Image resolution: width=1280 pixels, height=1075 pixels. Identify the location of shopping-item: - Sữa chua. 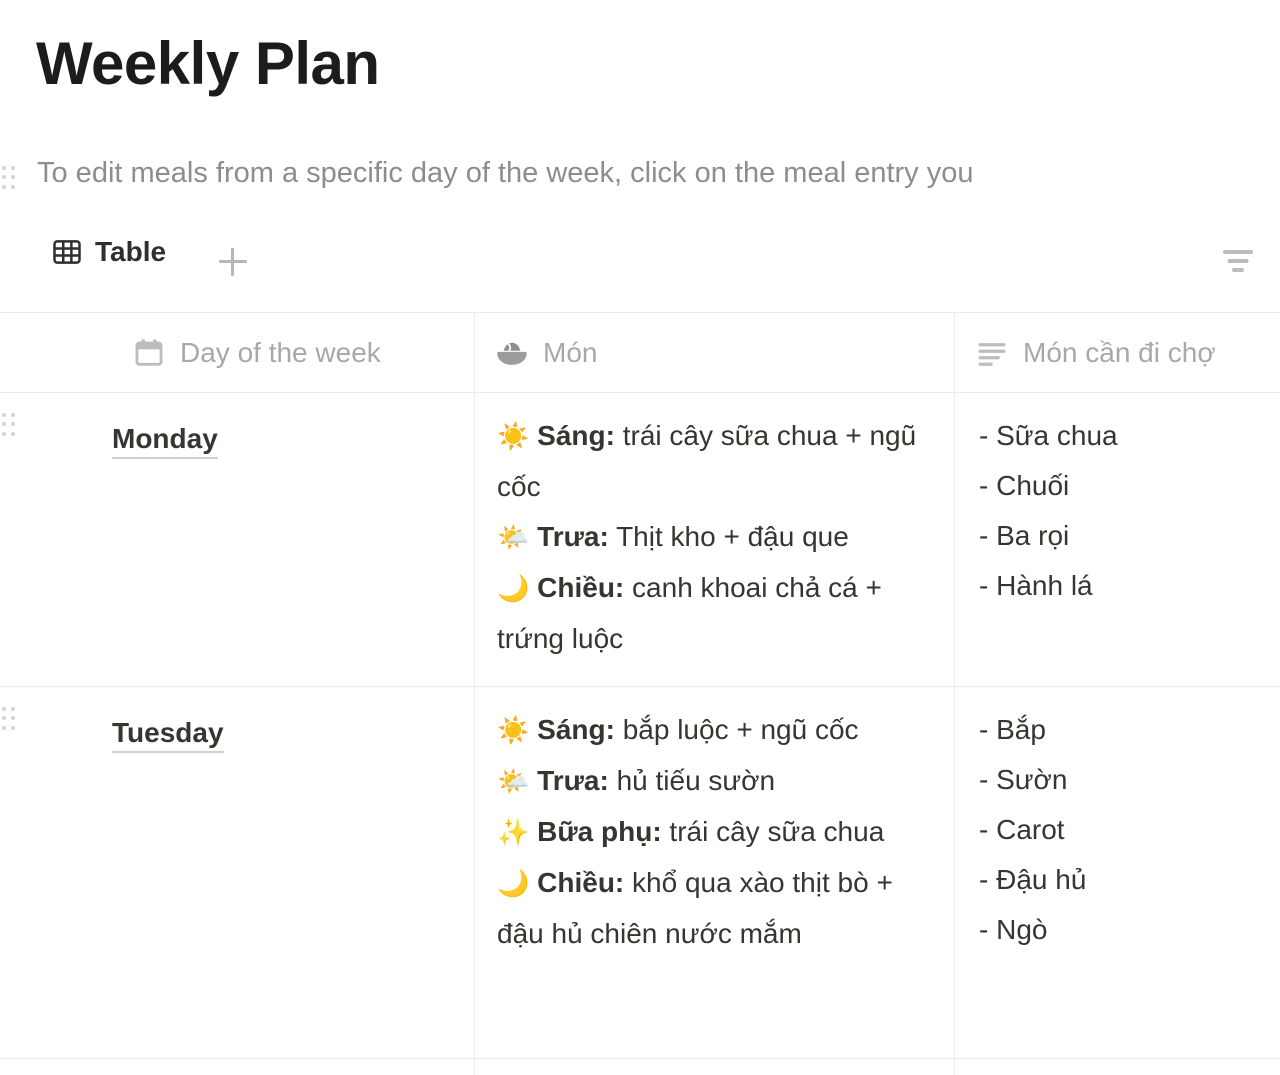
(1048, 435).